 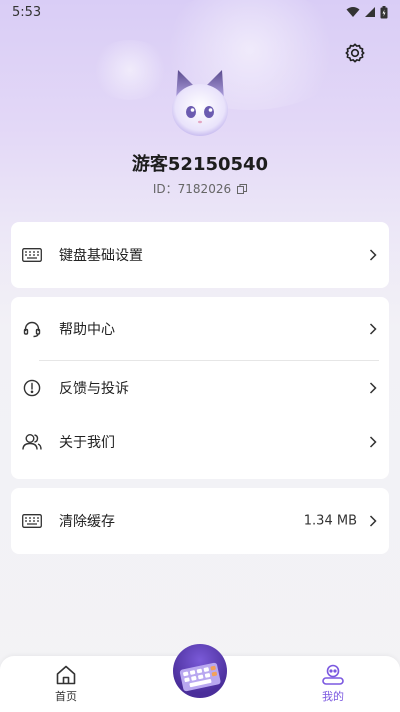 I want to click on cat-avatar-image, so click(x=200, y=103).